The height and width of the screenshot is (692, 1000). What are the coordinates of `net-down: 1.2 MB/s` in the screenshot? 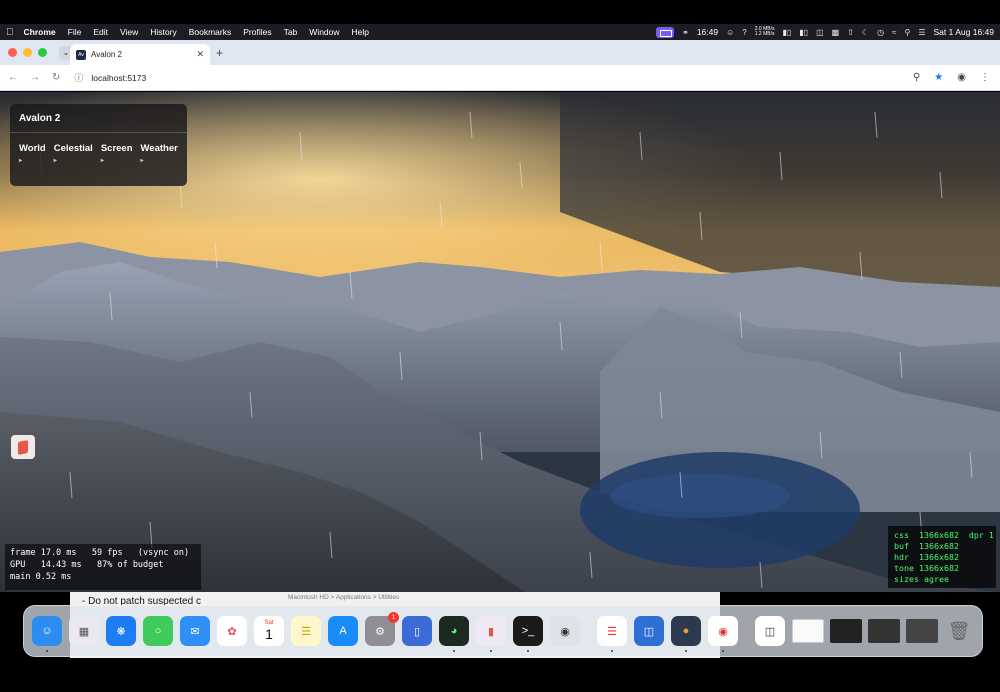 It's located at (764, 34).